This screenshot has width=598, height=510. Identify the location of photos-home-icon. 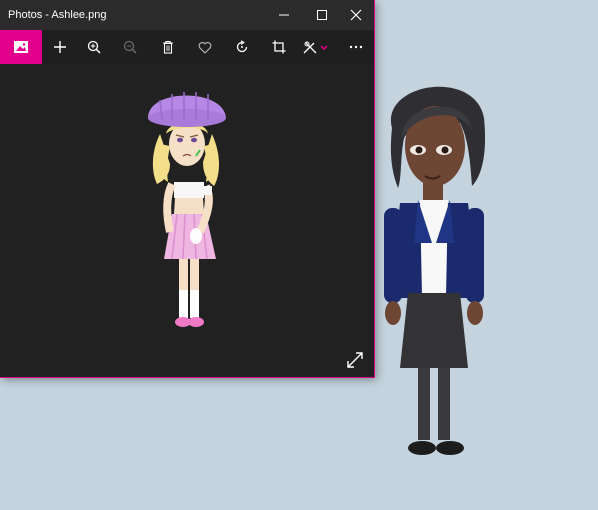
(21, 47).